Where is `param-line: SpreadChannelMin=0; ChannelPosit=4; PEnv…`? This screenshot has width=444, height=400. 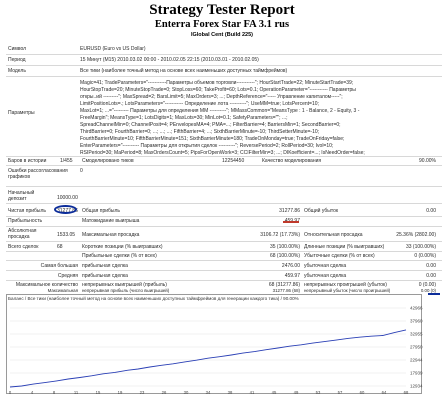 param-line: SpreadChannelMin=0; ChannelPosit=4; PEnv… is located at coordinates (210, 125).